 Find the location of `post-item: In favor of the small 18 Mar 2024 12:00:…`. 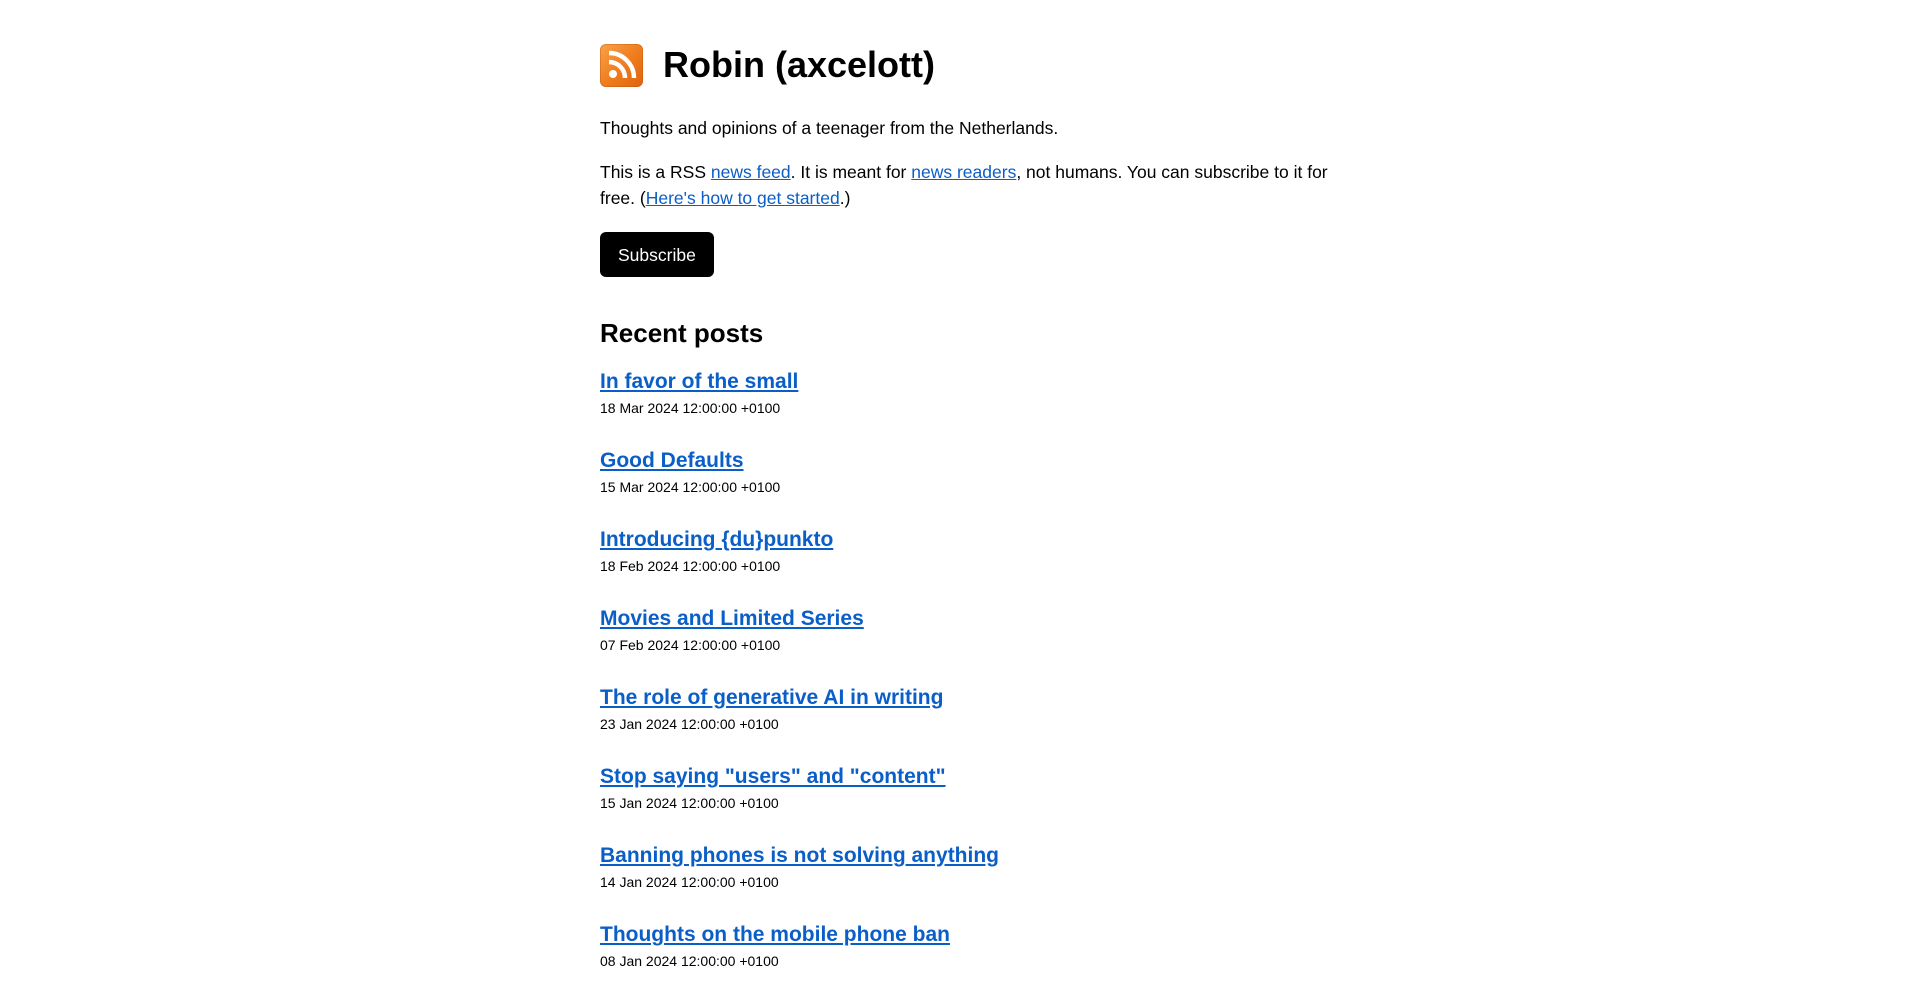

post-item: In favor of the small 18 Mar 2024 12:00:… is located at coordinates (980, 408).